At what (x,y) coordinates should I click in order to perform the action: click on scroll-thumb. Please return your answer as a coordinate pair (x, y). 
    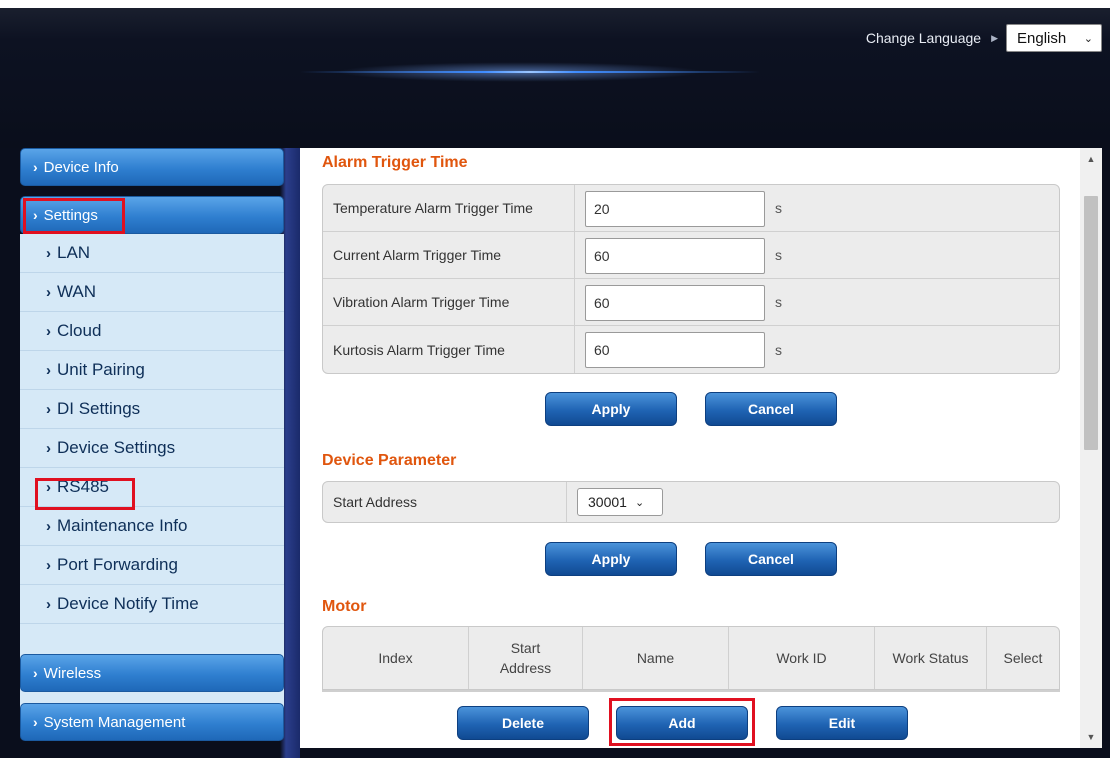
    Looking at the image, I should click on (1091, 323).